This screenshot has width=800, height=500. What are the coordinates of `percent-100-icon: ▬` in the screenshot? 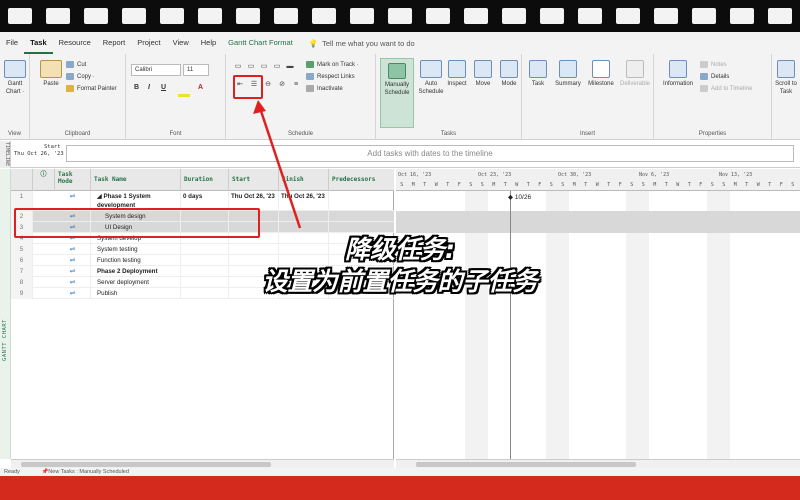 It's located at (290, 67).